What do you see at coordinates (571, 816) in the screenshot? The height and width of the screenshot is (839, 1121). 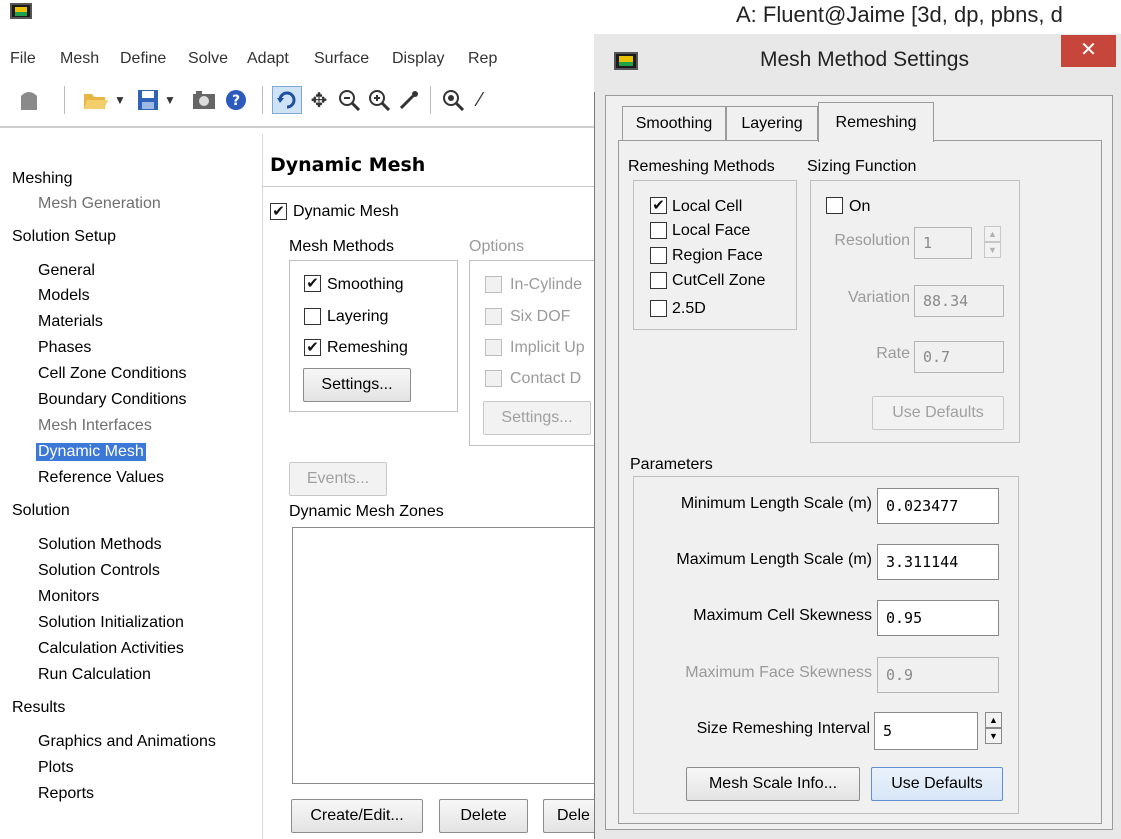 I see `delete-all-button: Dele` at bounding box center [571, 816].